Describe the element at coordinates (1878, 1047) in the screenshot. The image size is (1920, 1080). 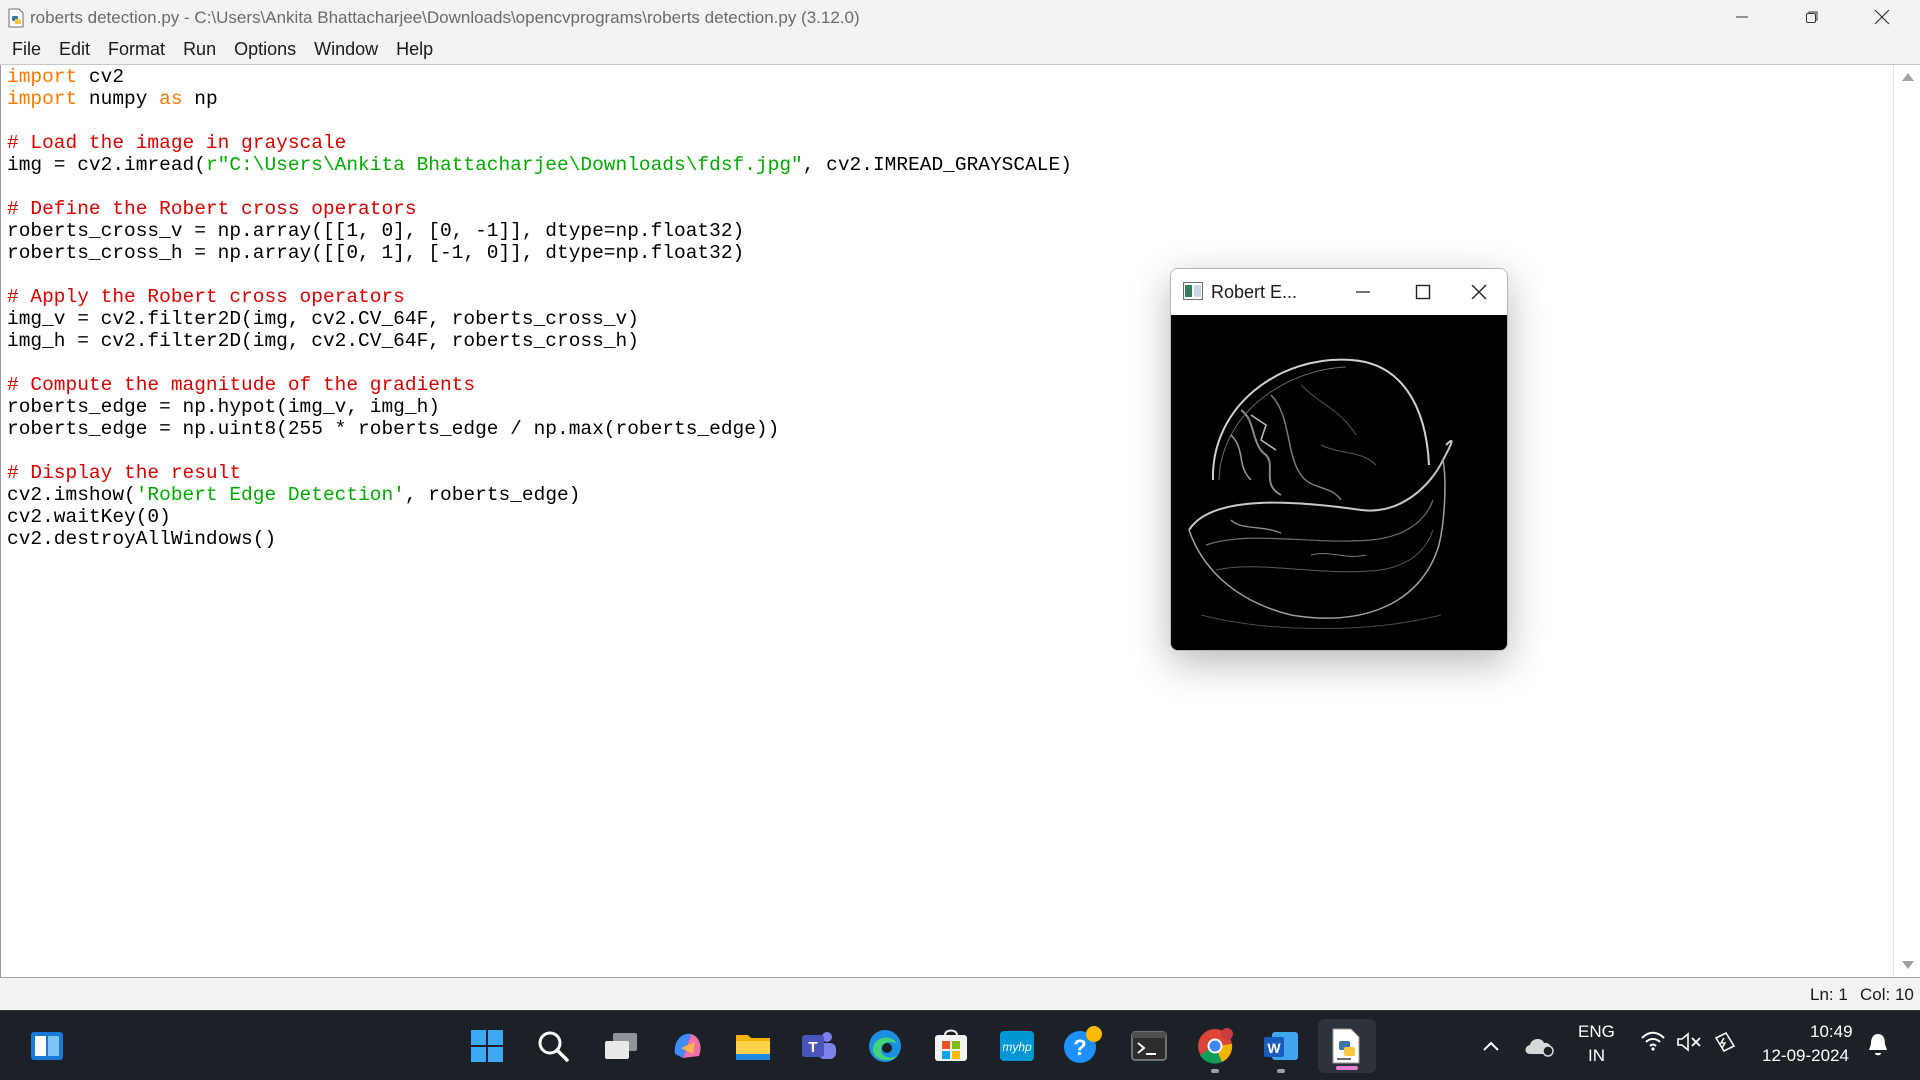
I see `notification-bell-icon` at that location.